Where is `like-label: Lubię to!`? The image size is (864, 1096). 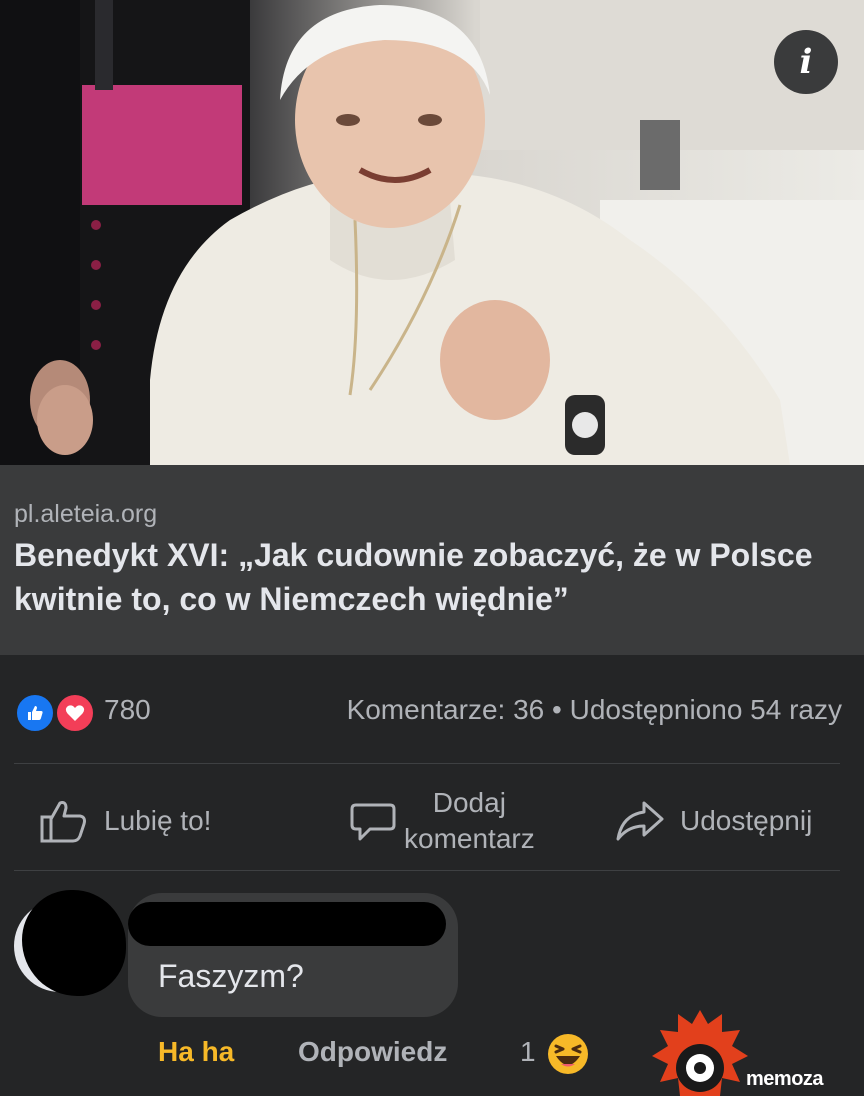
like-label: Lubię to! is located at coordinates (158, 820).